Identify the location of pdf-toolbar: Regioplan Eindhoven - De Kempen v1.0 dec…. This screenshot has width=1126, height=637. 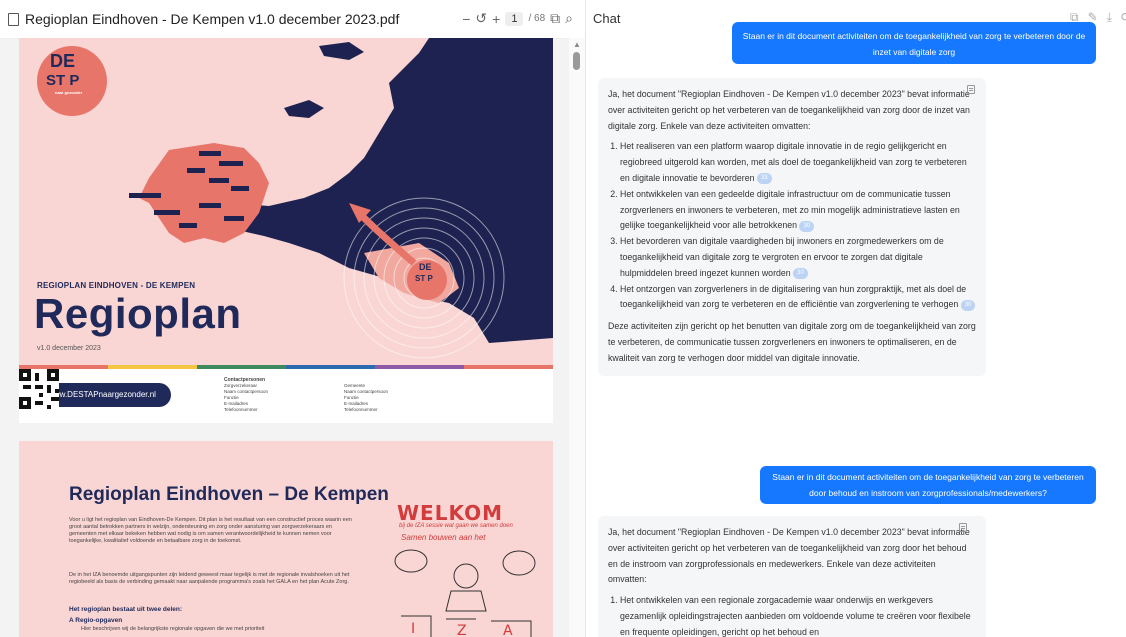
(292, 19).